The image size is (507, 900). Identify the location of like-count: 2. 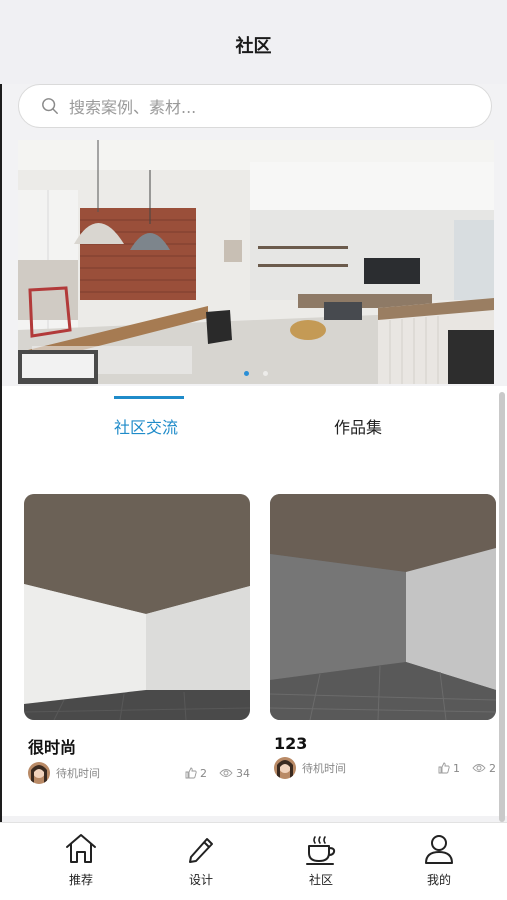
(196, 773).